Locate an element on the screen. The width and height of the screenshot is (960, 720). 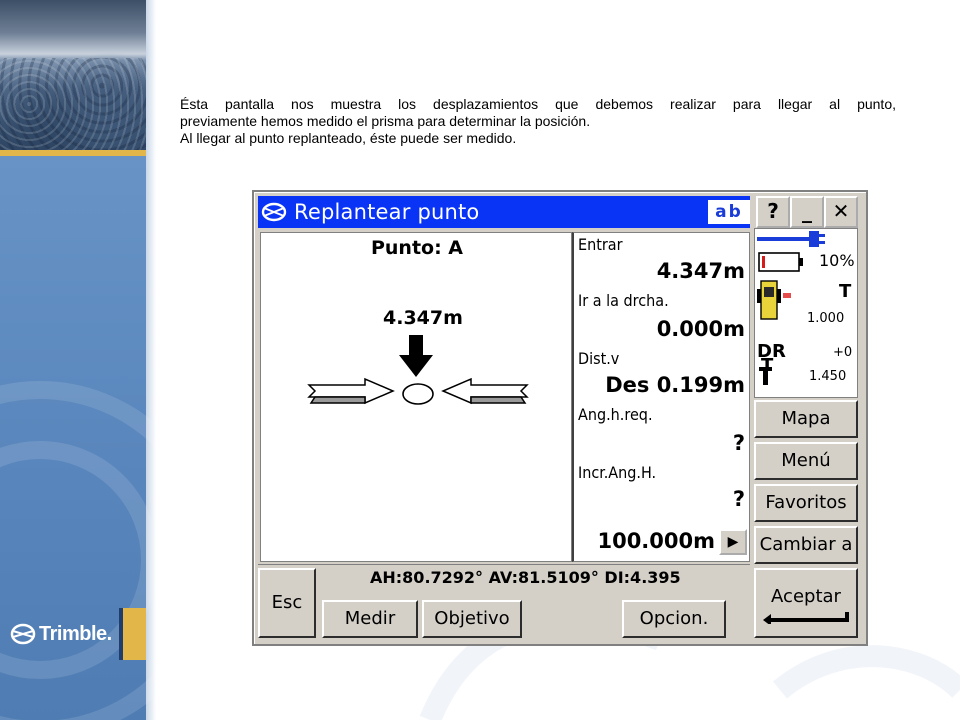
left-arrow-icon is located at coordinates (485, 391).